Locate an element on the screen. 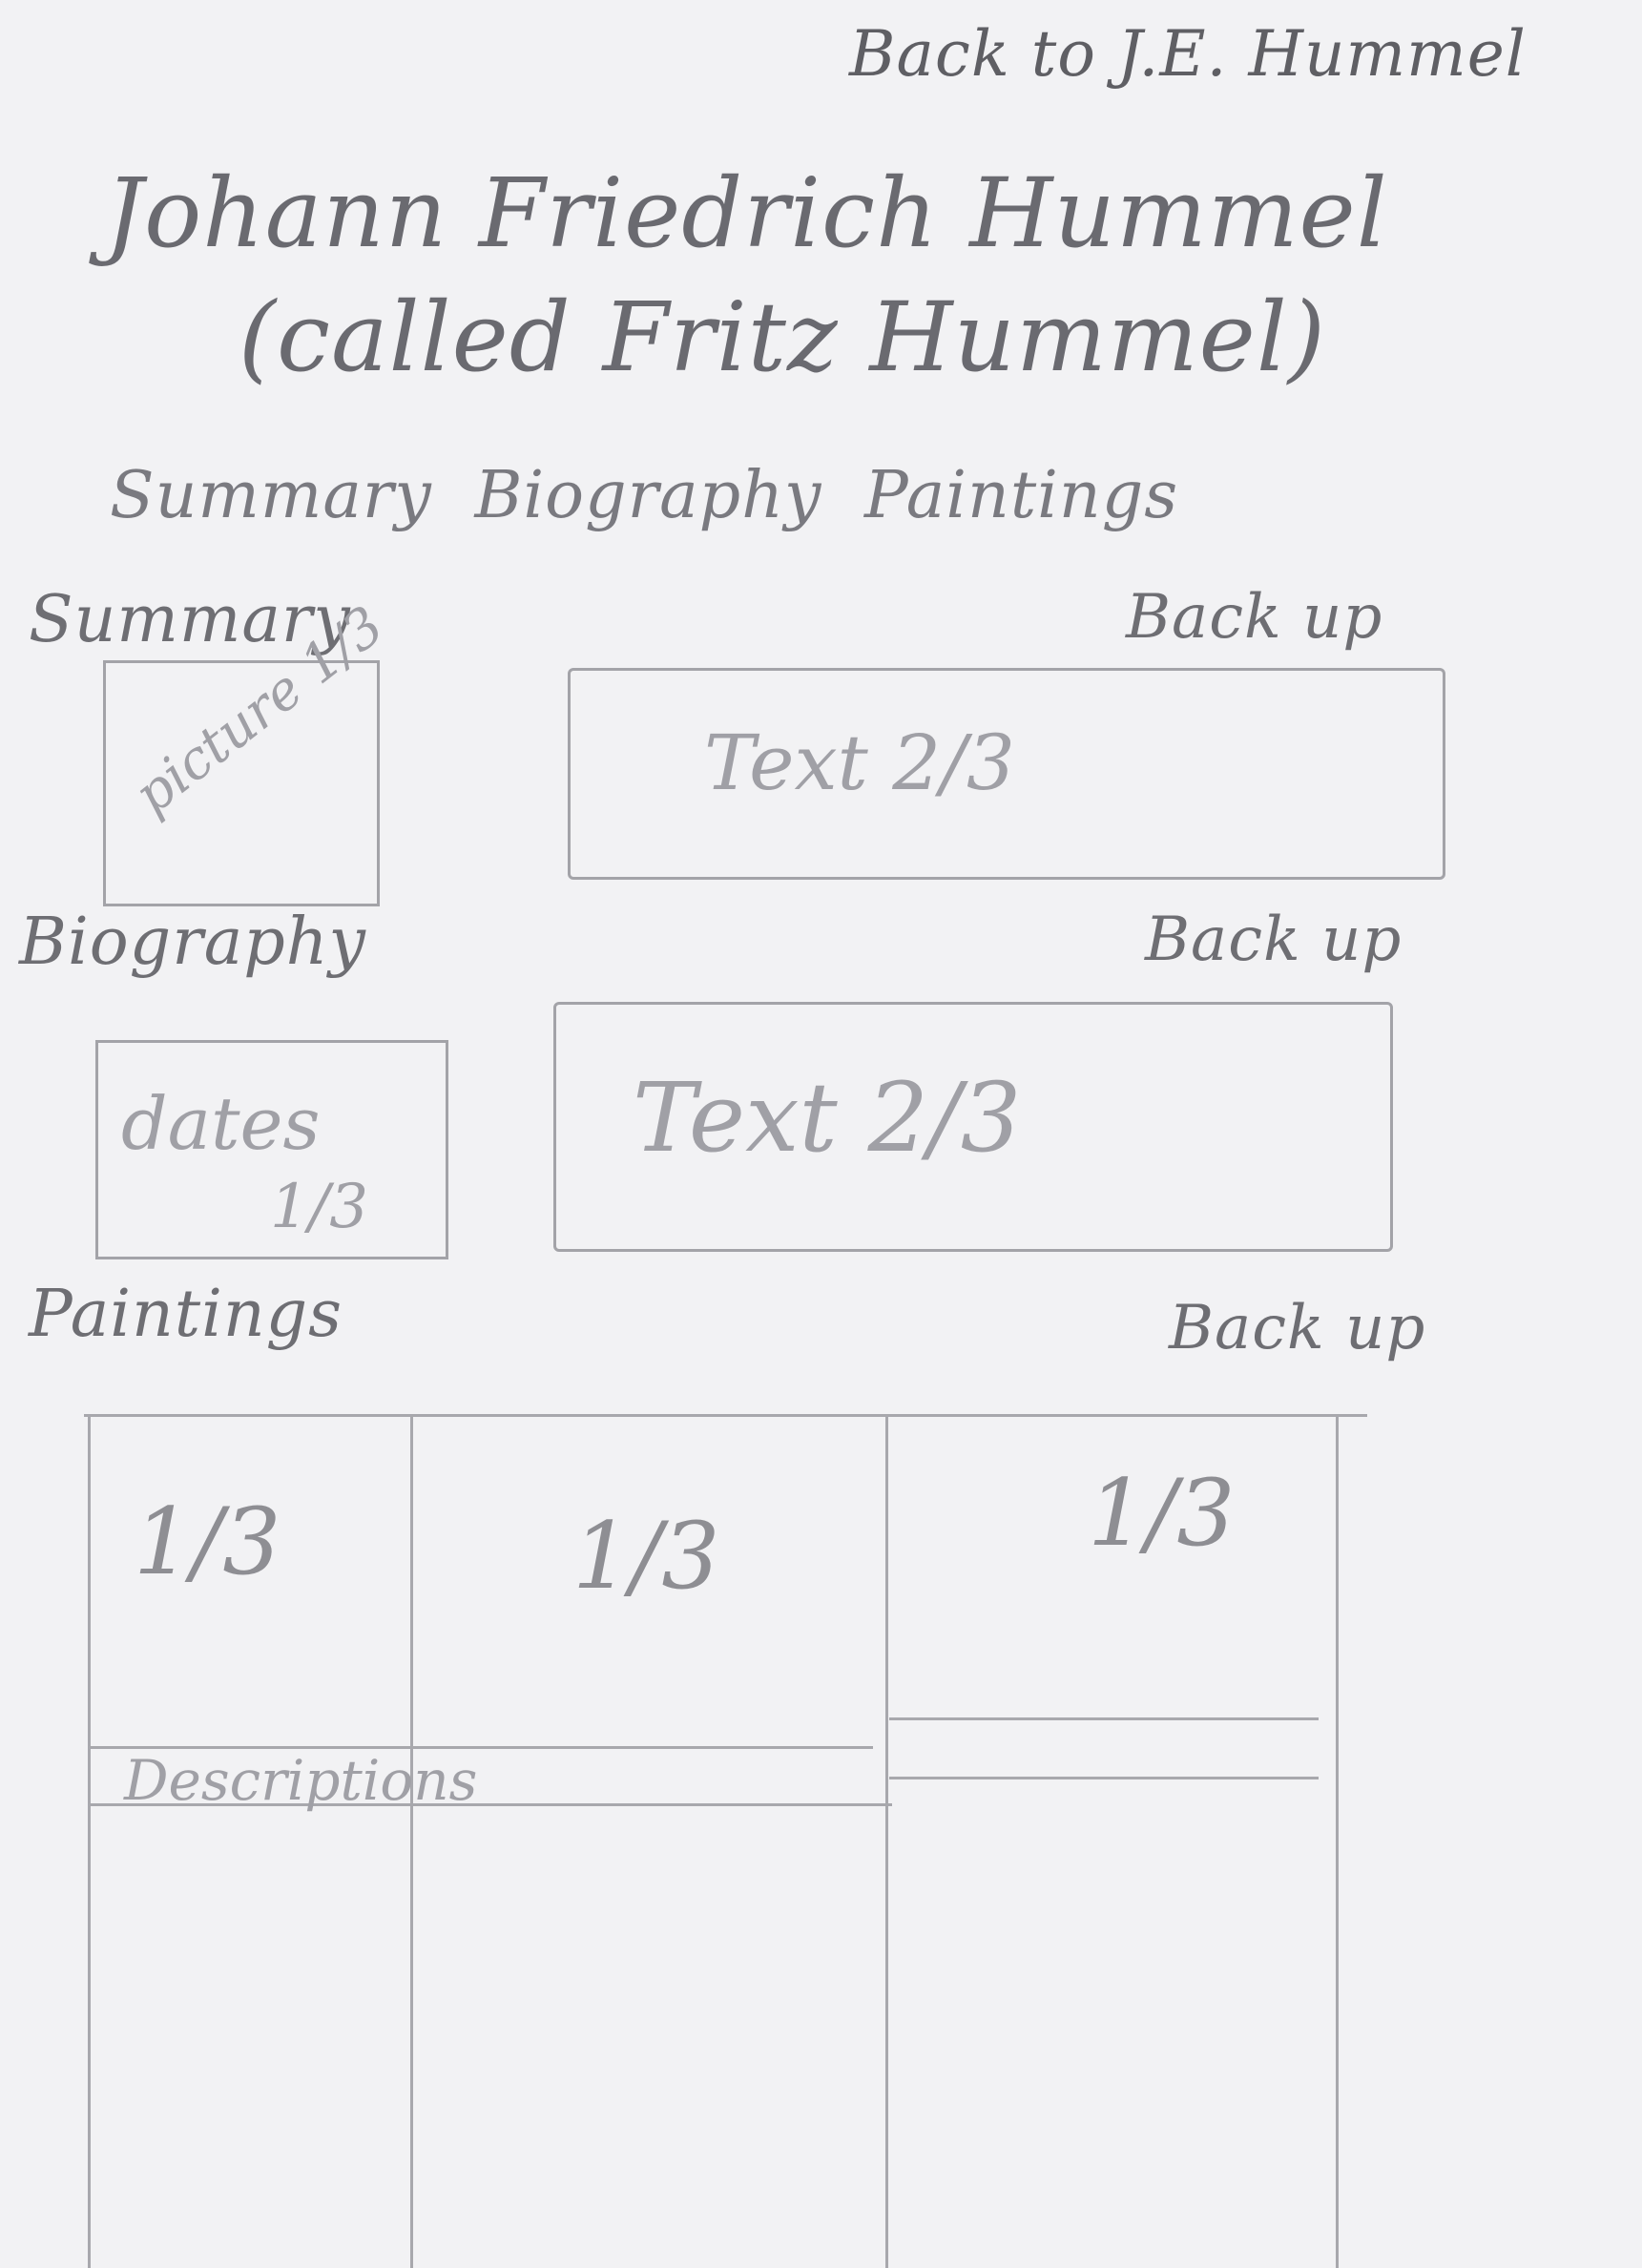 The image size is (1642, 2268). biography-heading: Biography is located at coordinates (193, 942).